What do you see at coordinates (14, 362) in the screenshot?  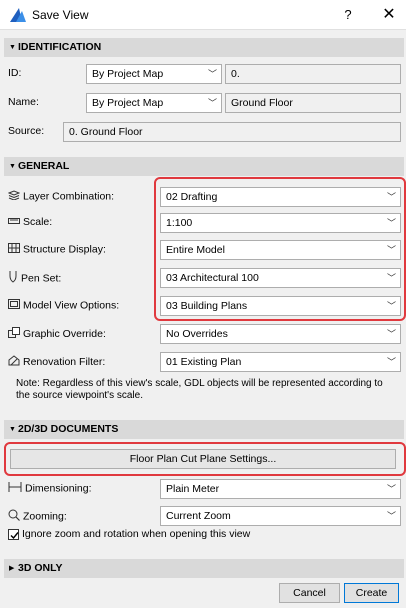 I see `renovation-icon` at bounding box center [14, 362].